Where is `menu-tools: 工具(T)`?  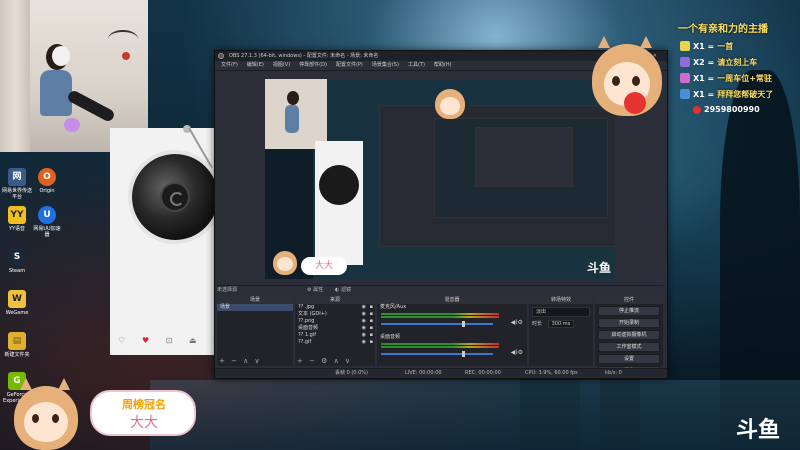
menu-tools: 工具(T) is located at coordinates (416, 65).